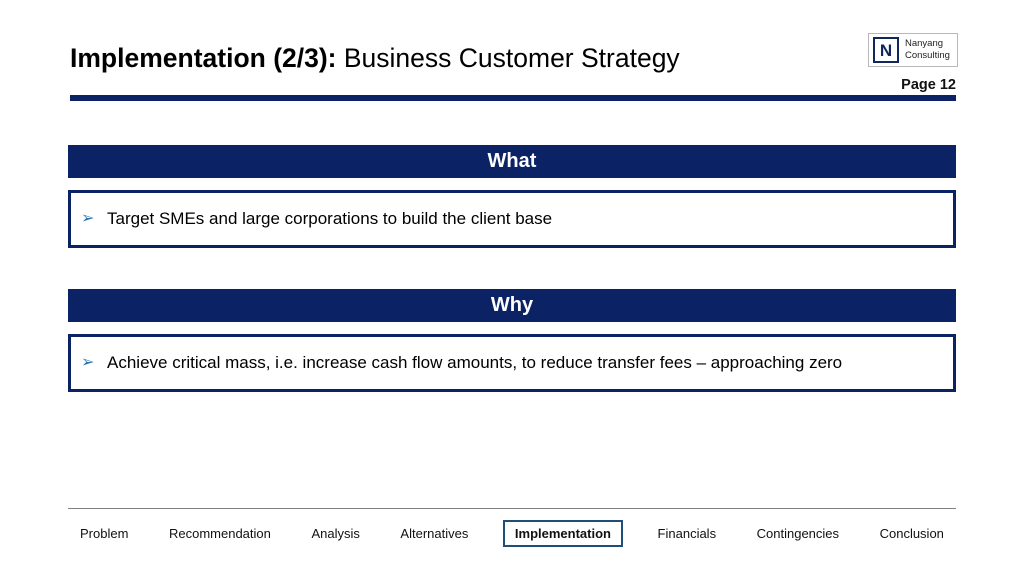 The height and width of the screenshot is (576, 1024). Describe the element at coordinates (512, 508) in the screenshot. I see `footer-divider` at that location.